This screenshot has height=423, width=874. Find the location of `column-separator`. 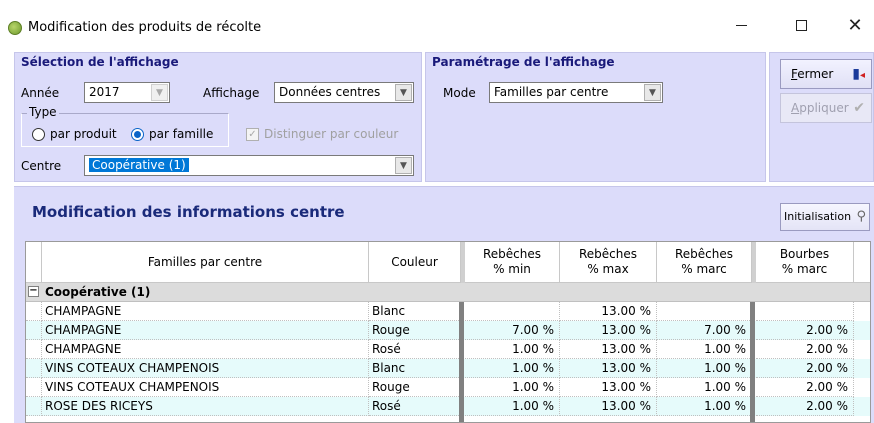

column-separator is located at coordinates (461, 362).